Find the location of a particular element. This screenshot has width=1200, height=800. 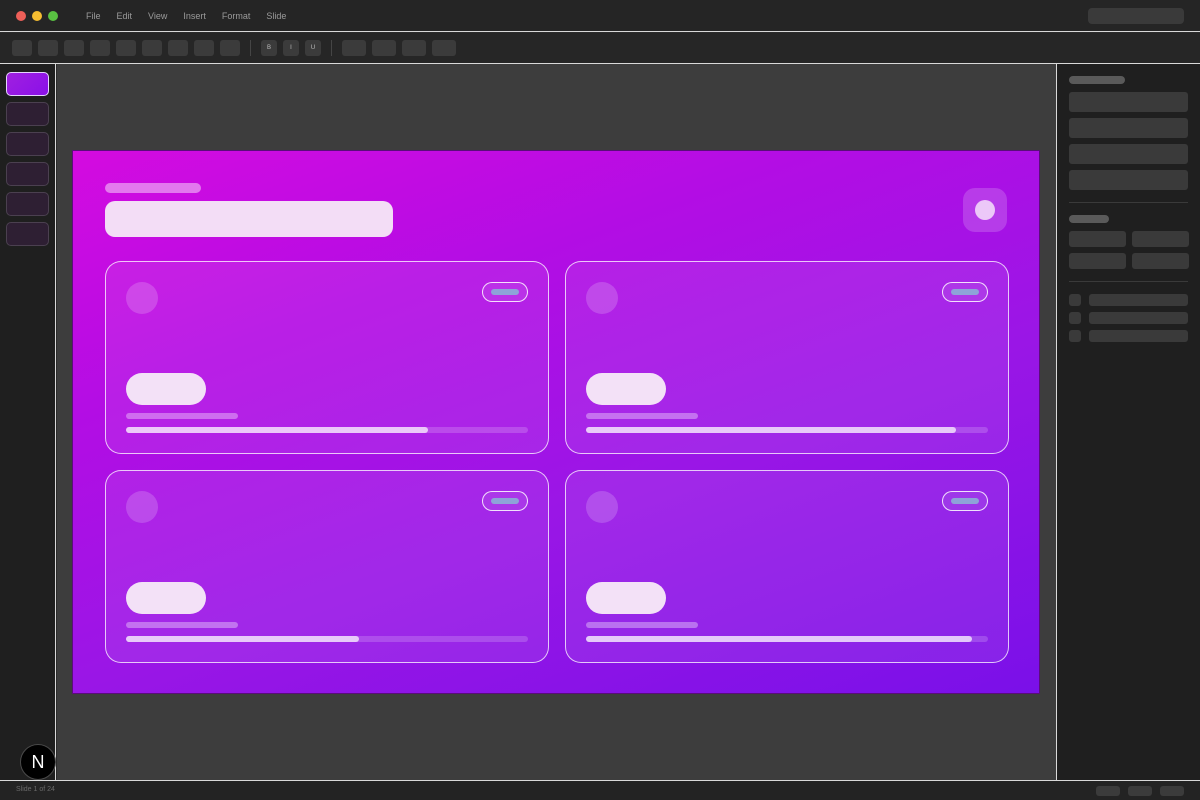

menu-file: File is located at coordinates (93, 16).